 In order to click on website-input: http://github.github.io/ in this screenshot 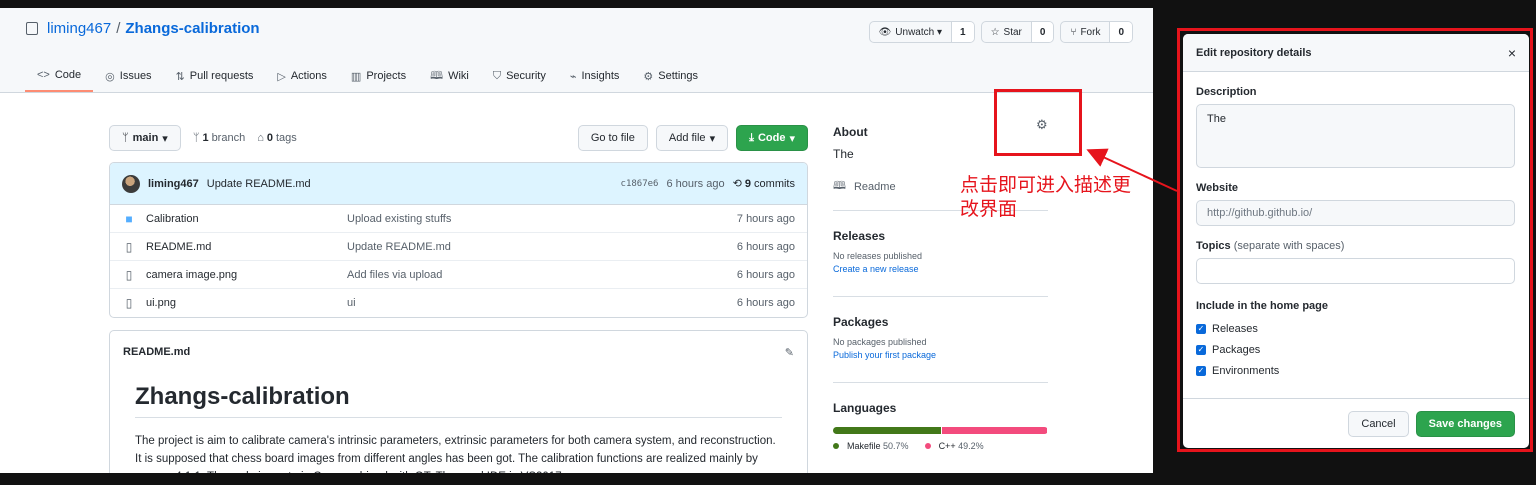, I will do `click(1355, 213)`.